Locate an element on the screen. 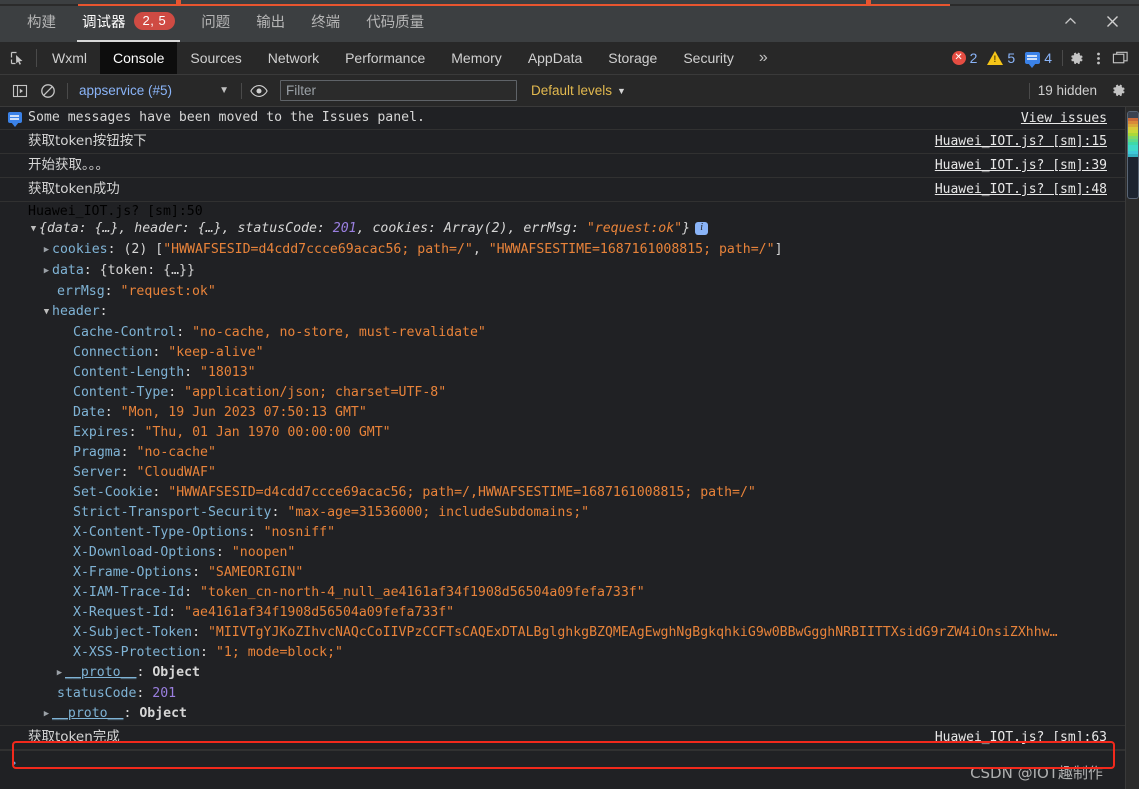  console-source-link: Huawei_IOT.js? [sm]:63 is located at coordinates (1021, 738).